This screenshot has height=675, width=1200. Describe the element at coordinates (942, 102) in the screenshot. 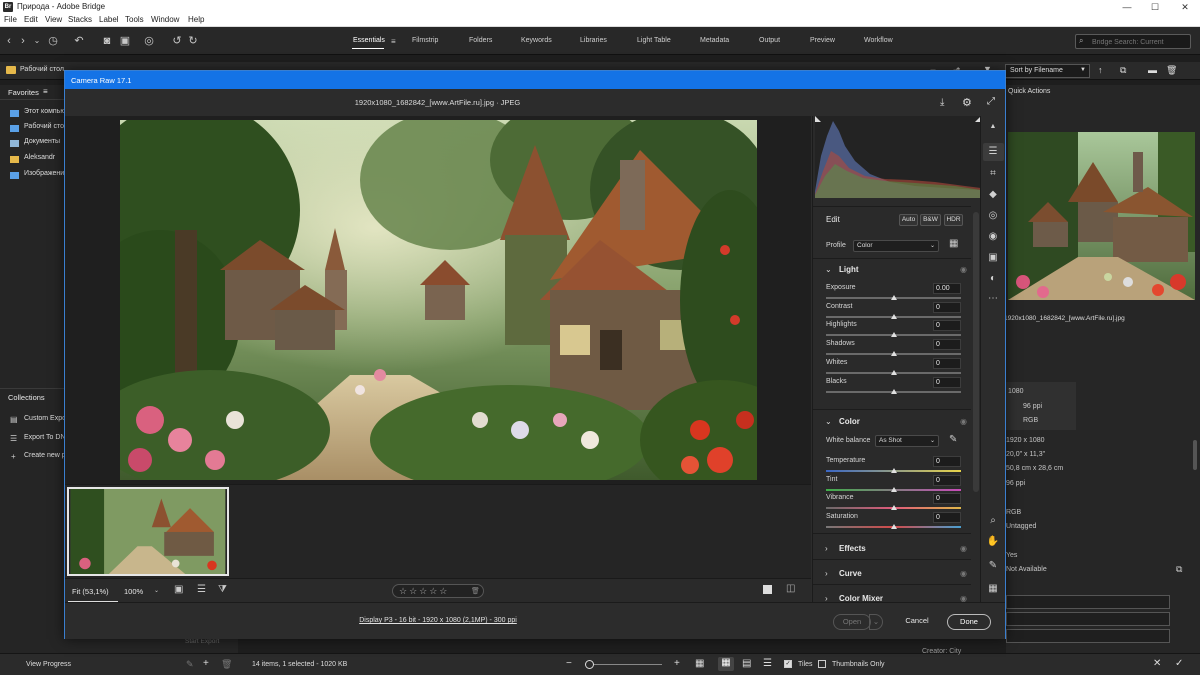

I see `save-image-icon: ⤓` at that location.